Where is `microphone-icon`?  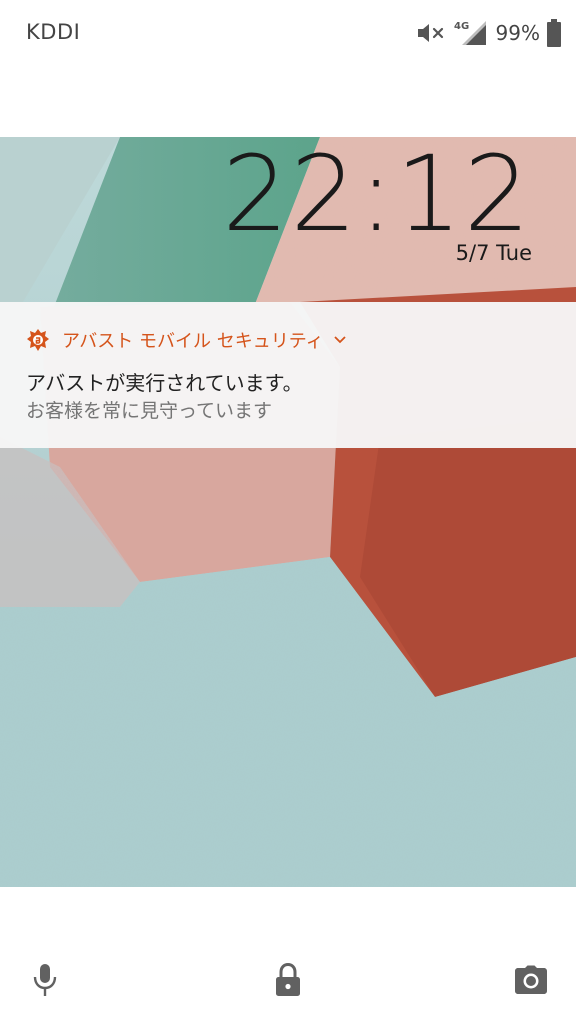 microphone-icon is located at coordinates (45, 980).